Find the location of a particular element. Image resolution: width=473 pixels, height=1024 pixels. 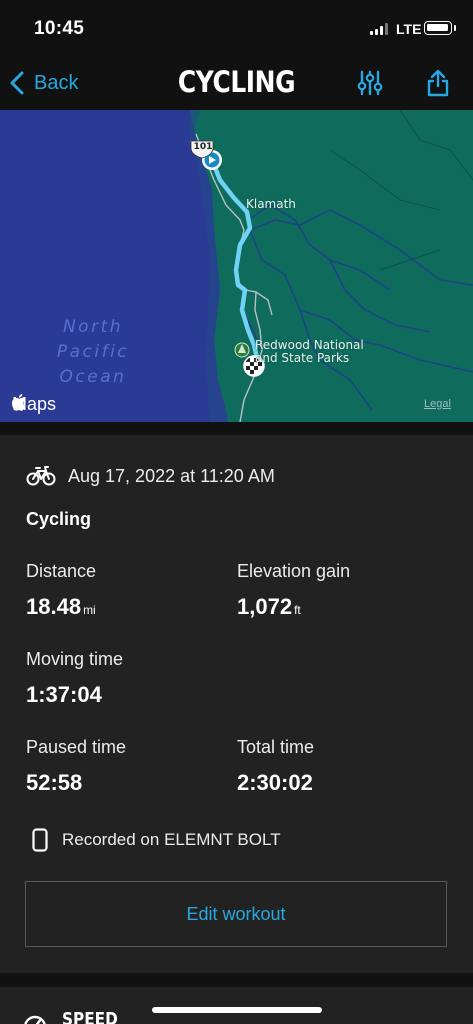

ocean-label-line2: Pacific is located at coordinates (93, 352).